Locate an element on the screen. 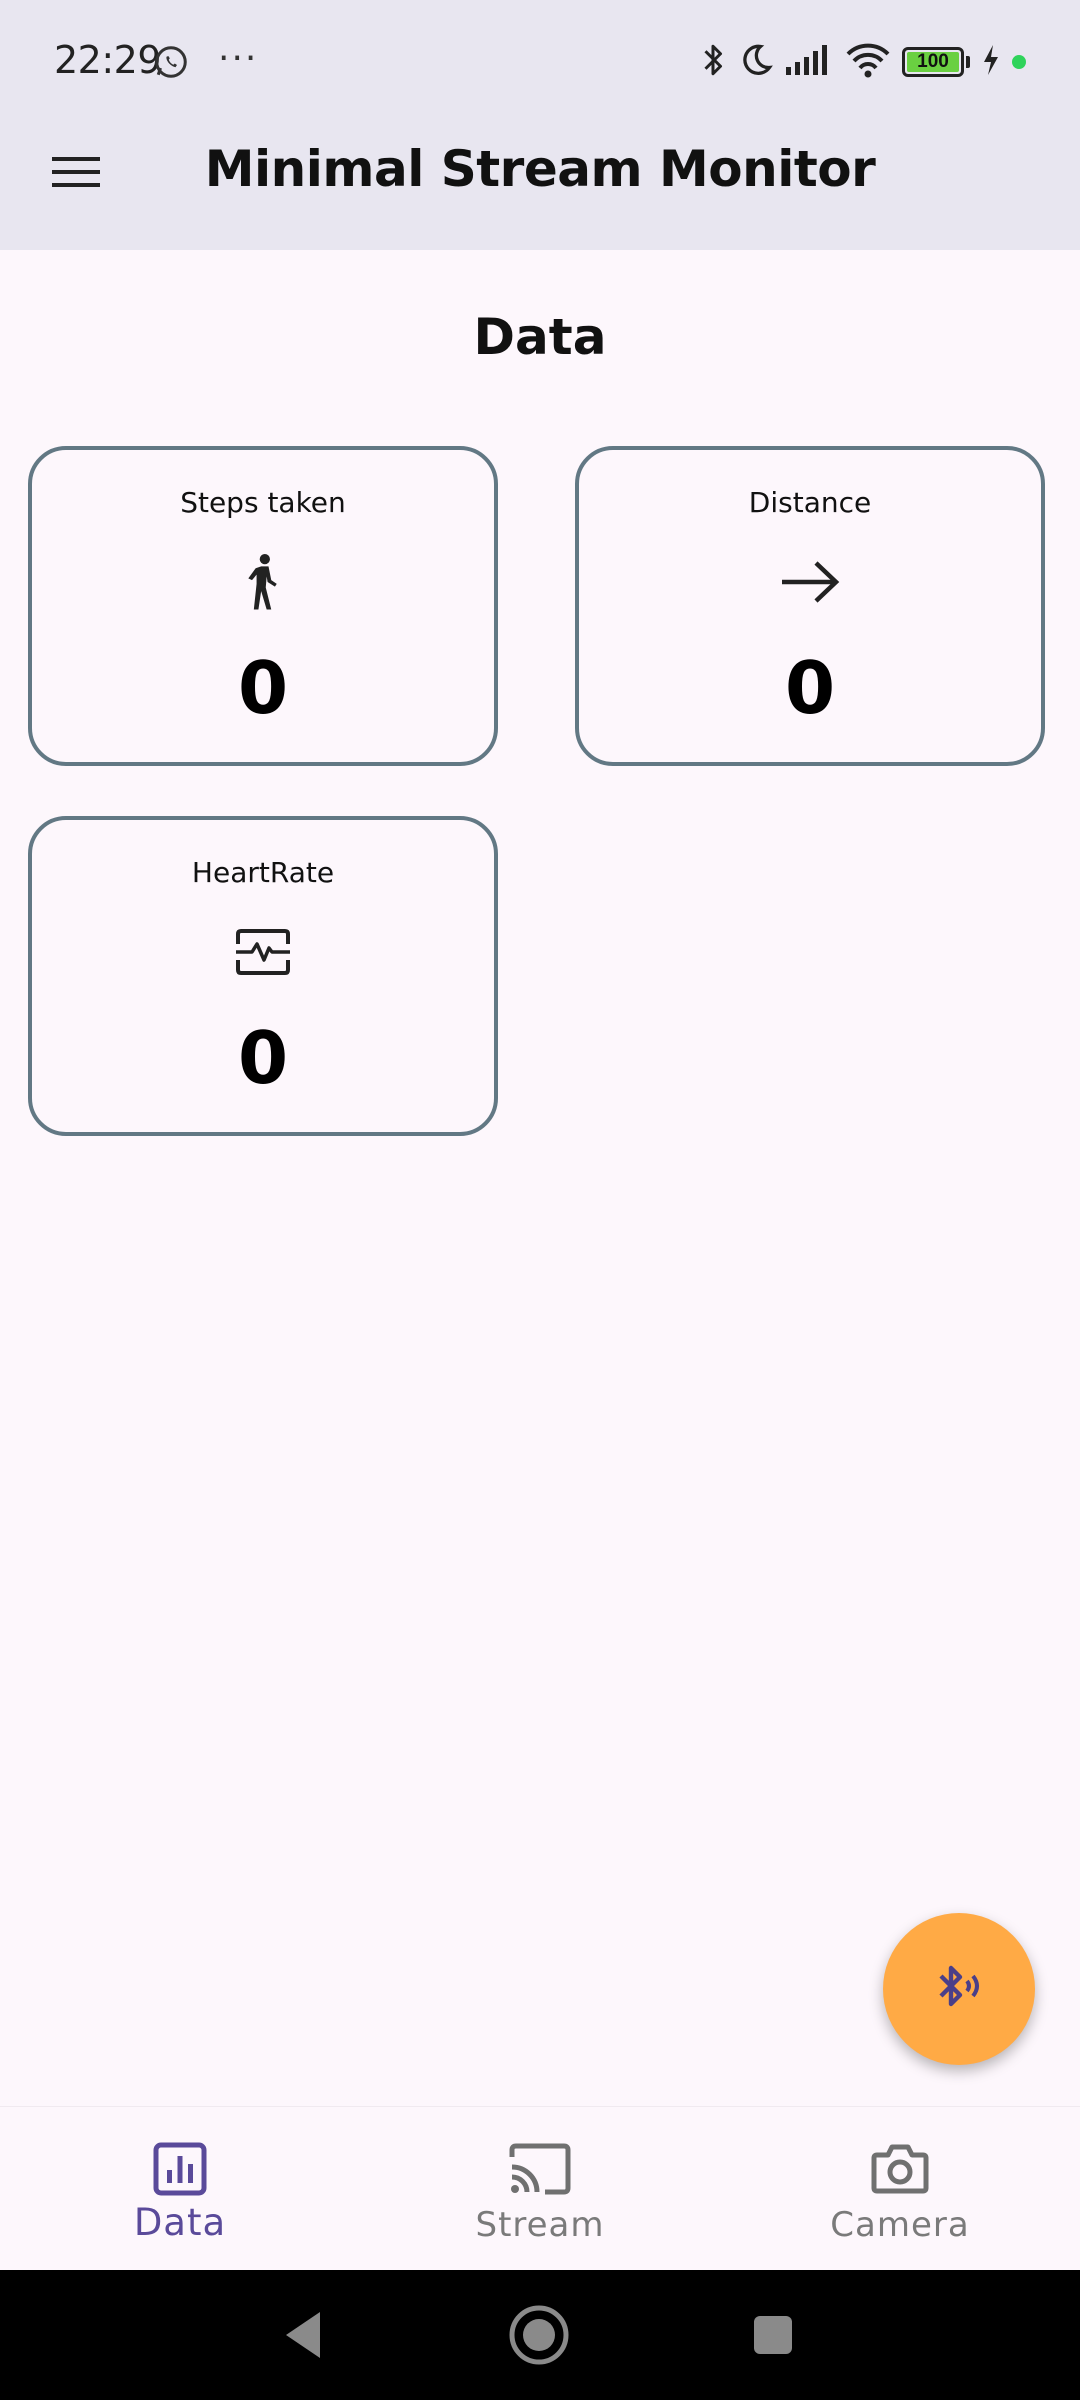 This screenshot has height=2400, width=1080. dot-icon is located at coordinates (1019, 62).